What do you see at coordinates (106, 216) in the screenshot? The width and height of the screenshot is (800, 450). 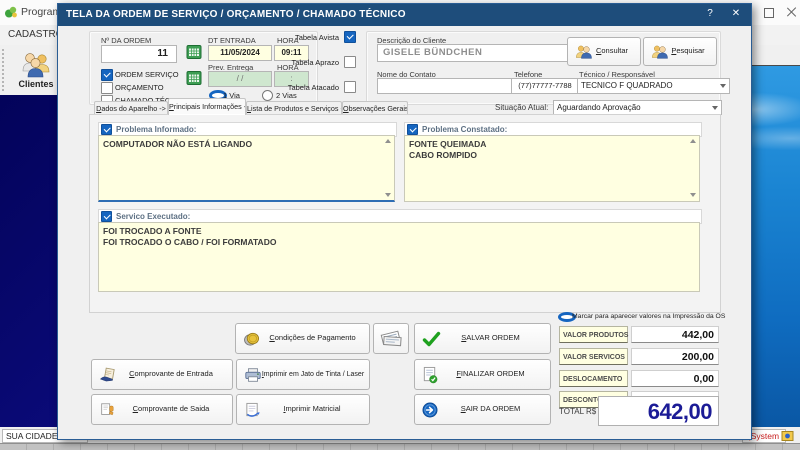 I see `servico-executado-checkbox` at bounding box center [106, 216].